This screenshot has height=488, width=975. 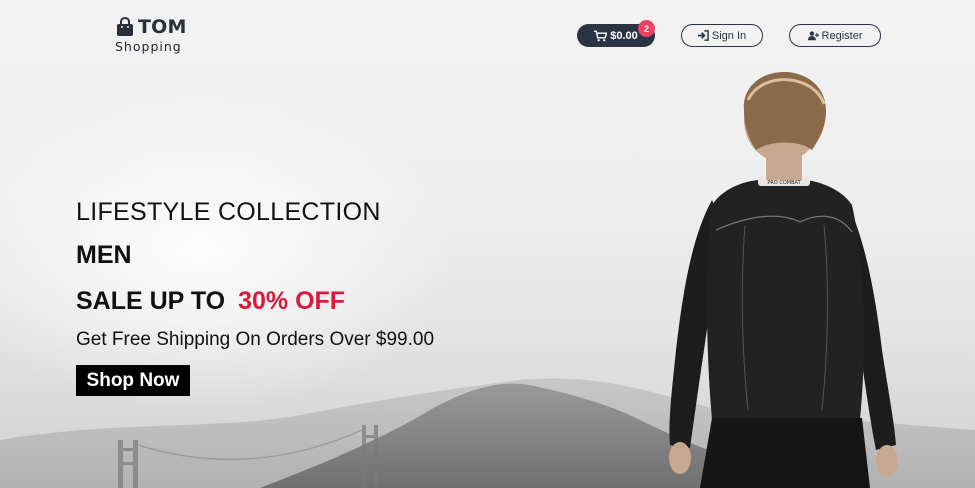 What do you see at coordinates (703, 35) in the screenshot?
I see `sign-in-icon` at bounding box center [703, 35].